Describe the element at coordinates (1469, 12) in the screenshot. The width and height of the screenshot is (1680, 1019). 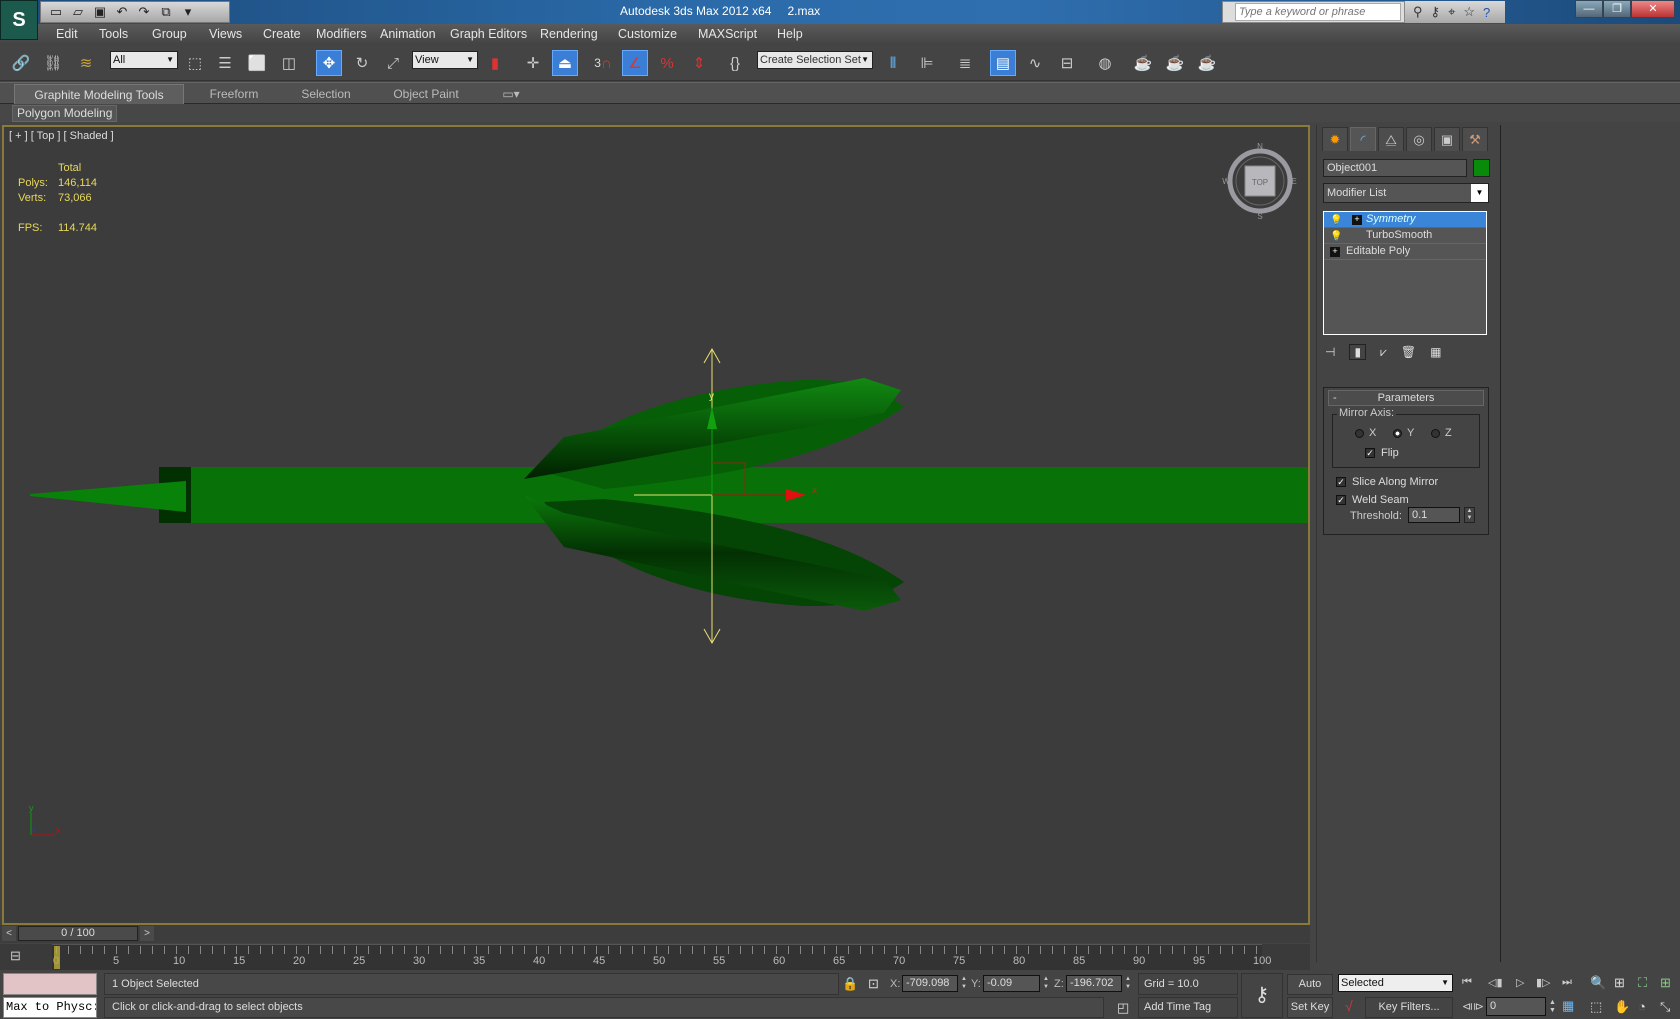
I see `star-icon: ☆` at that location.